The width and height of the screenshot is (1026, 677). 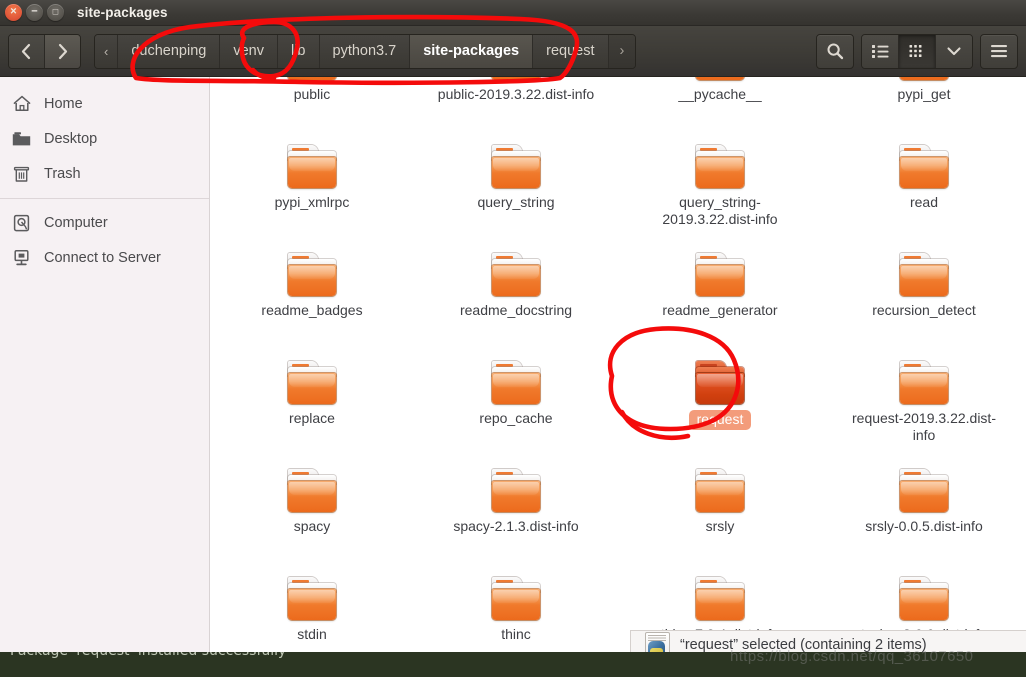 I want to click on navigation-buttons, so click(x=44, y=51).